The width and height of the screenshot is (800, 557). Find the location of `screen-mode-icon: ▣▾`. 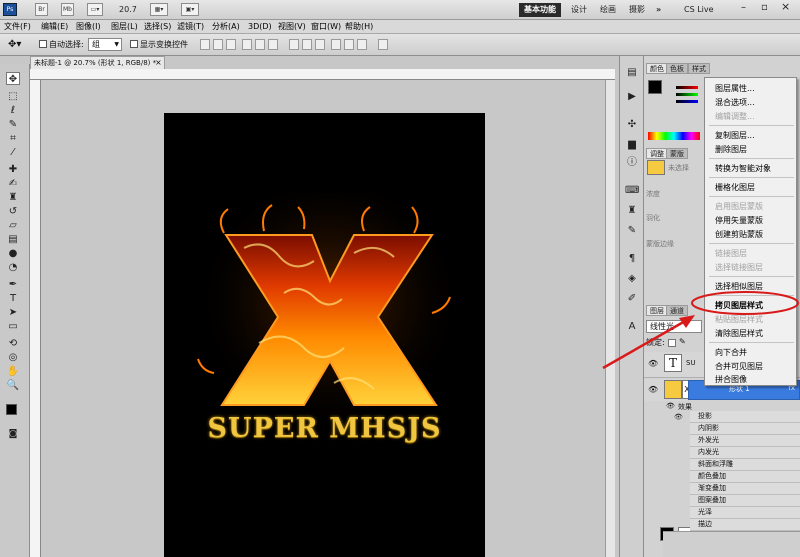

screen-mode-icon: ▣▾ is located at coordinates (190, 9).